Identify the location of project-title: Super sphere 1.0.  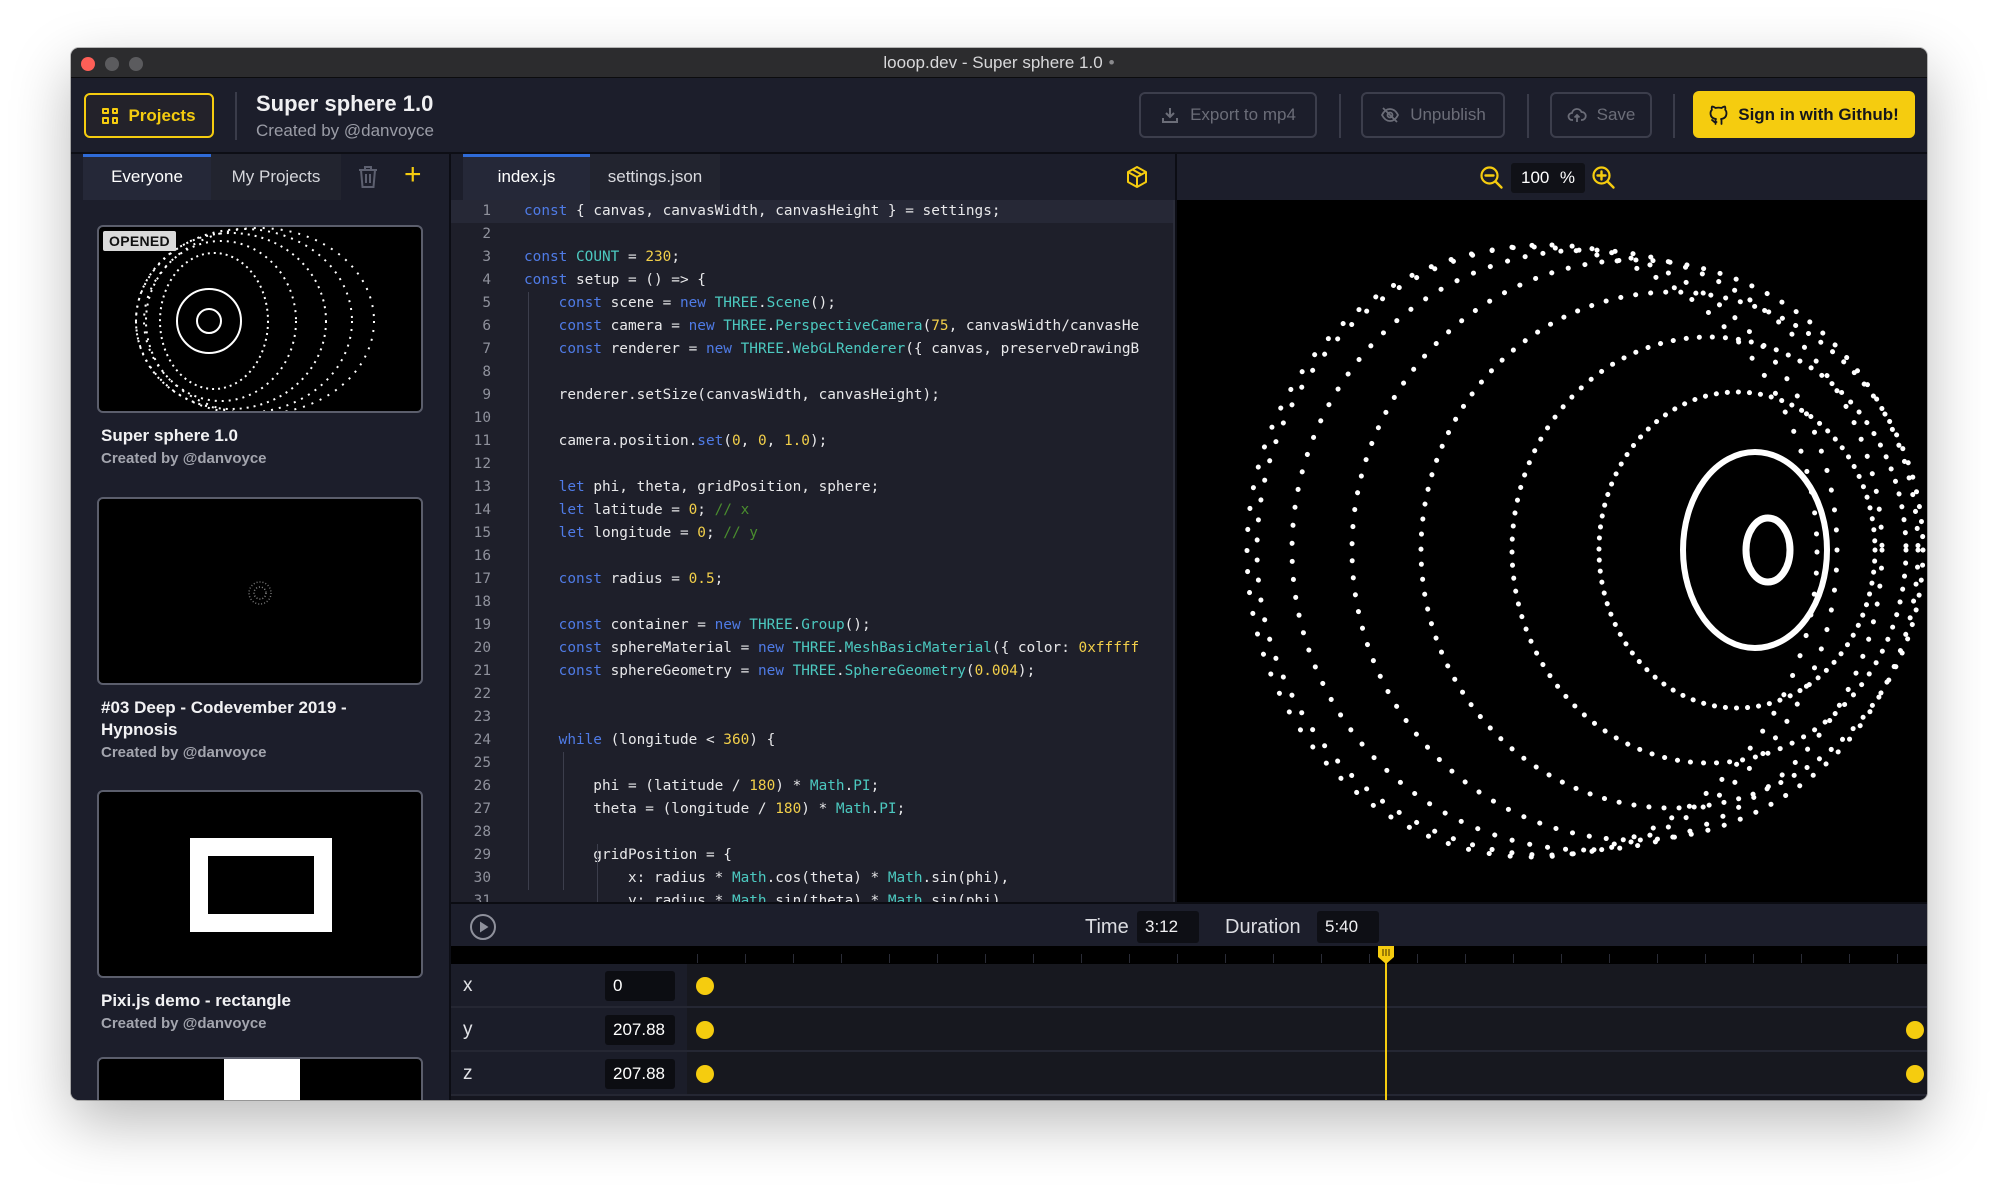
(345, 103).